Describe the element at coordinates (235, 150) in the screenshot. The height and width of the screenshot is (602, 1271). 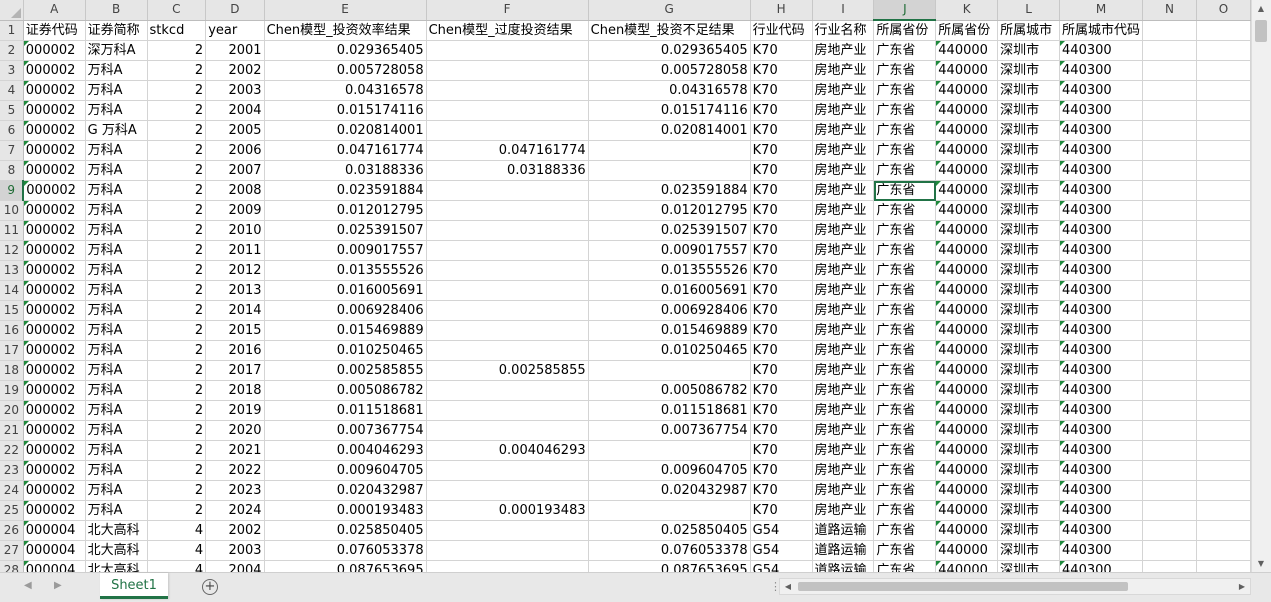
I see `cell-d: 2006` at that location.